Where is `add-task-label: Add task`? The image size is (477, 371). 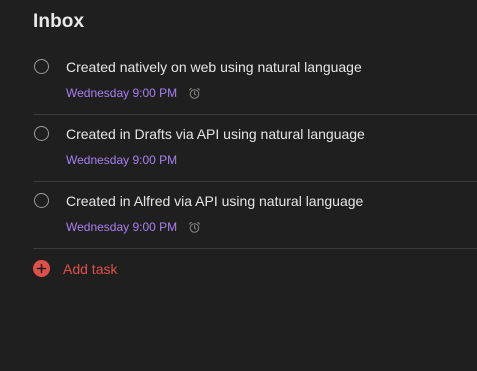 add-task-label: Add task is located at coordinates (90, 268).